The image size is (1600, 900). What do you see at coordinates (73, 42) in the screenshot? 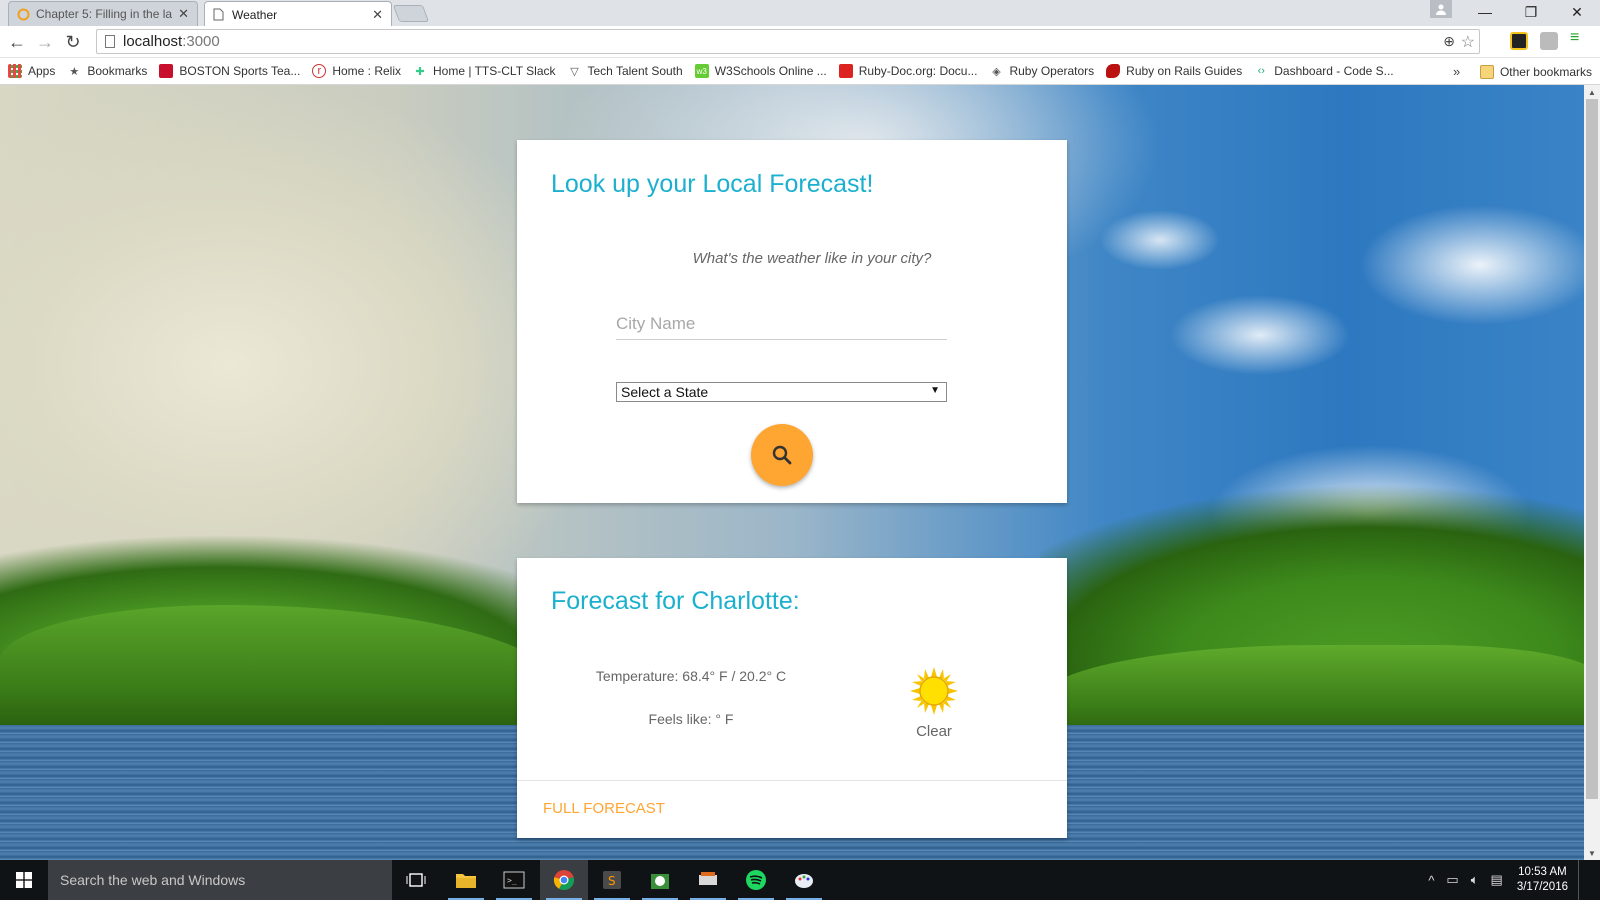
I see `reload-icon: ↻` at bounding box center [73, 42].